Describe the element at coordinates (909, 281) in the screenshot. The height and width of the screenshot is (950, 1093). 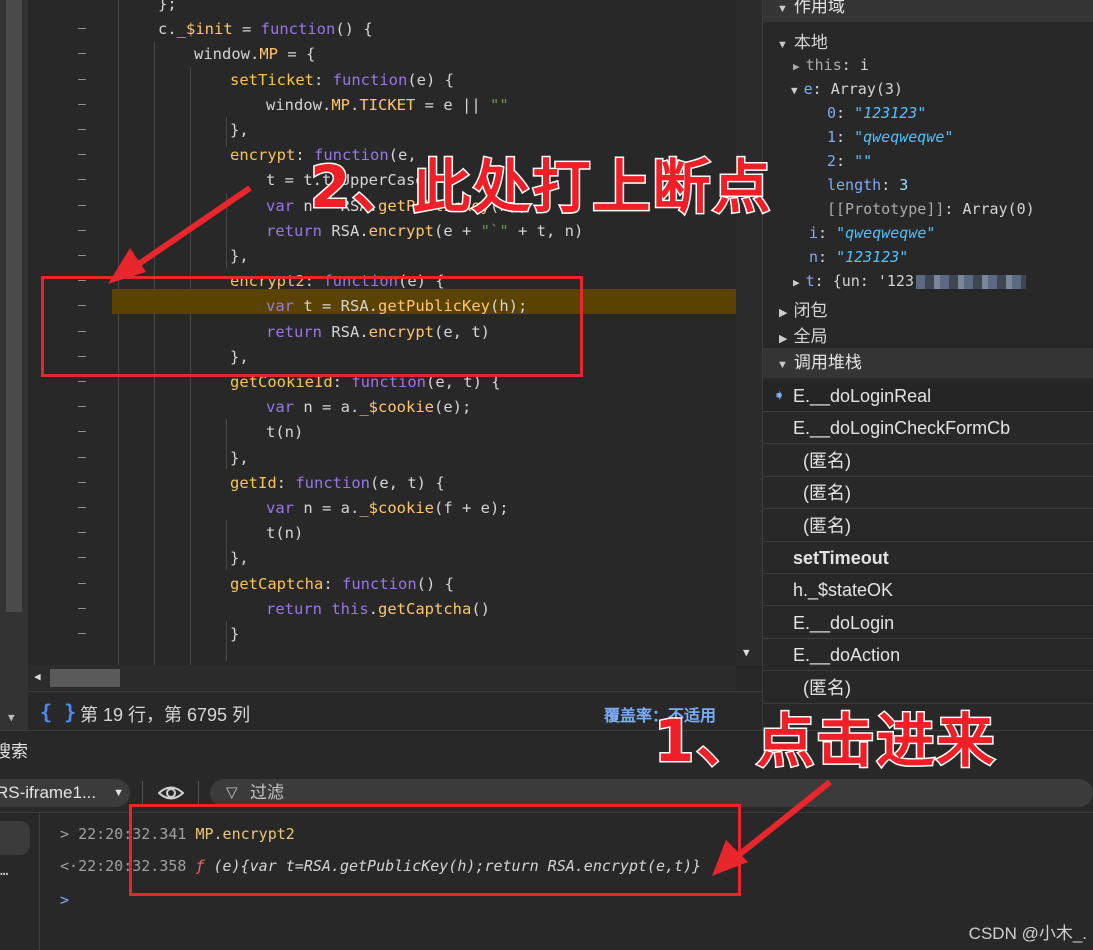
I see `scope-var-t: ▶ t: {un: '123` at that location.